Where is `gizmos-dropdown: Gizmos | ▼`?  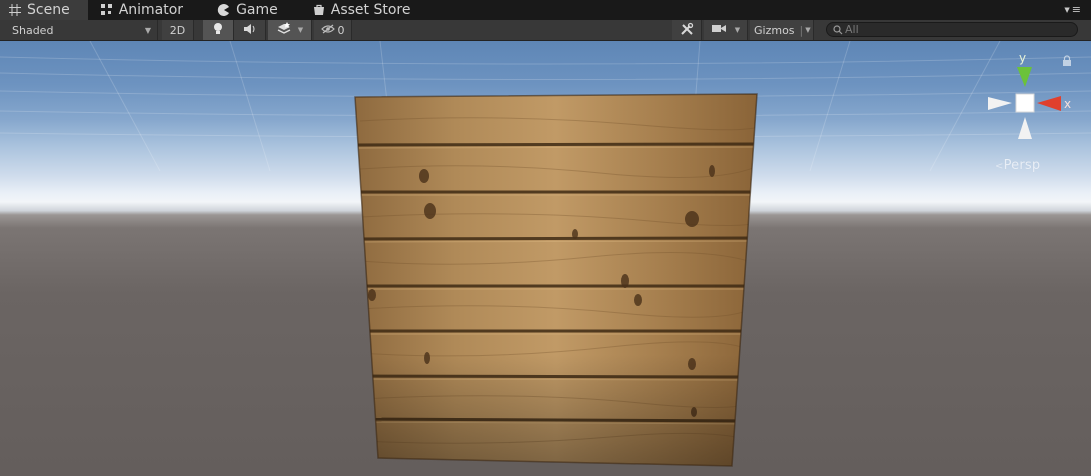
gizmos-dropdown: Gizmos | ▼ is located at coordinates (782, 30).